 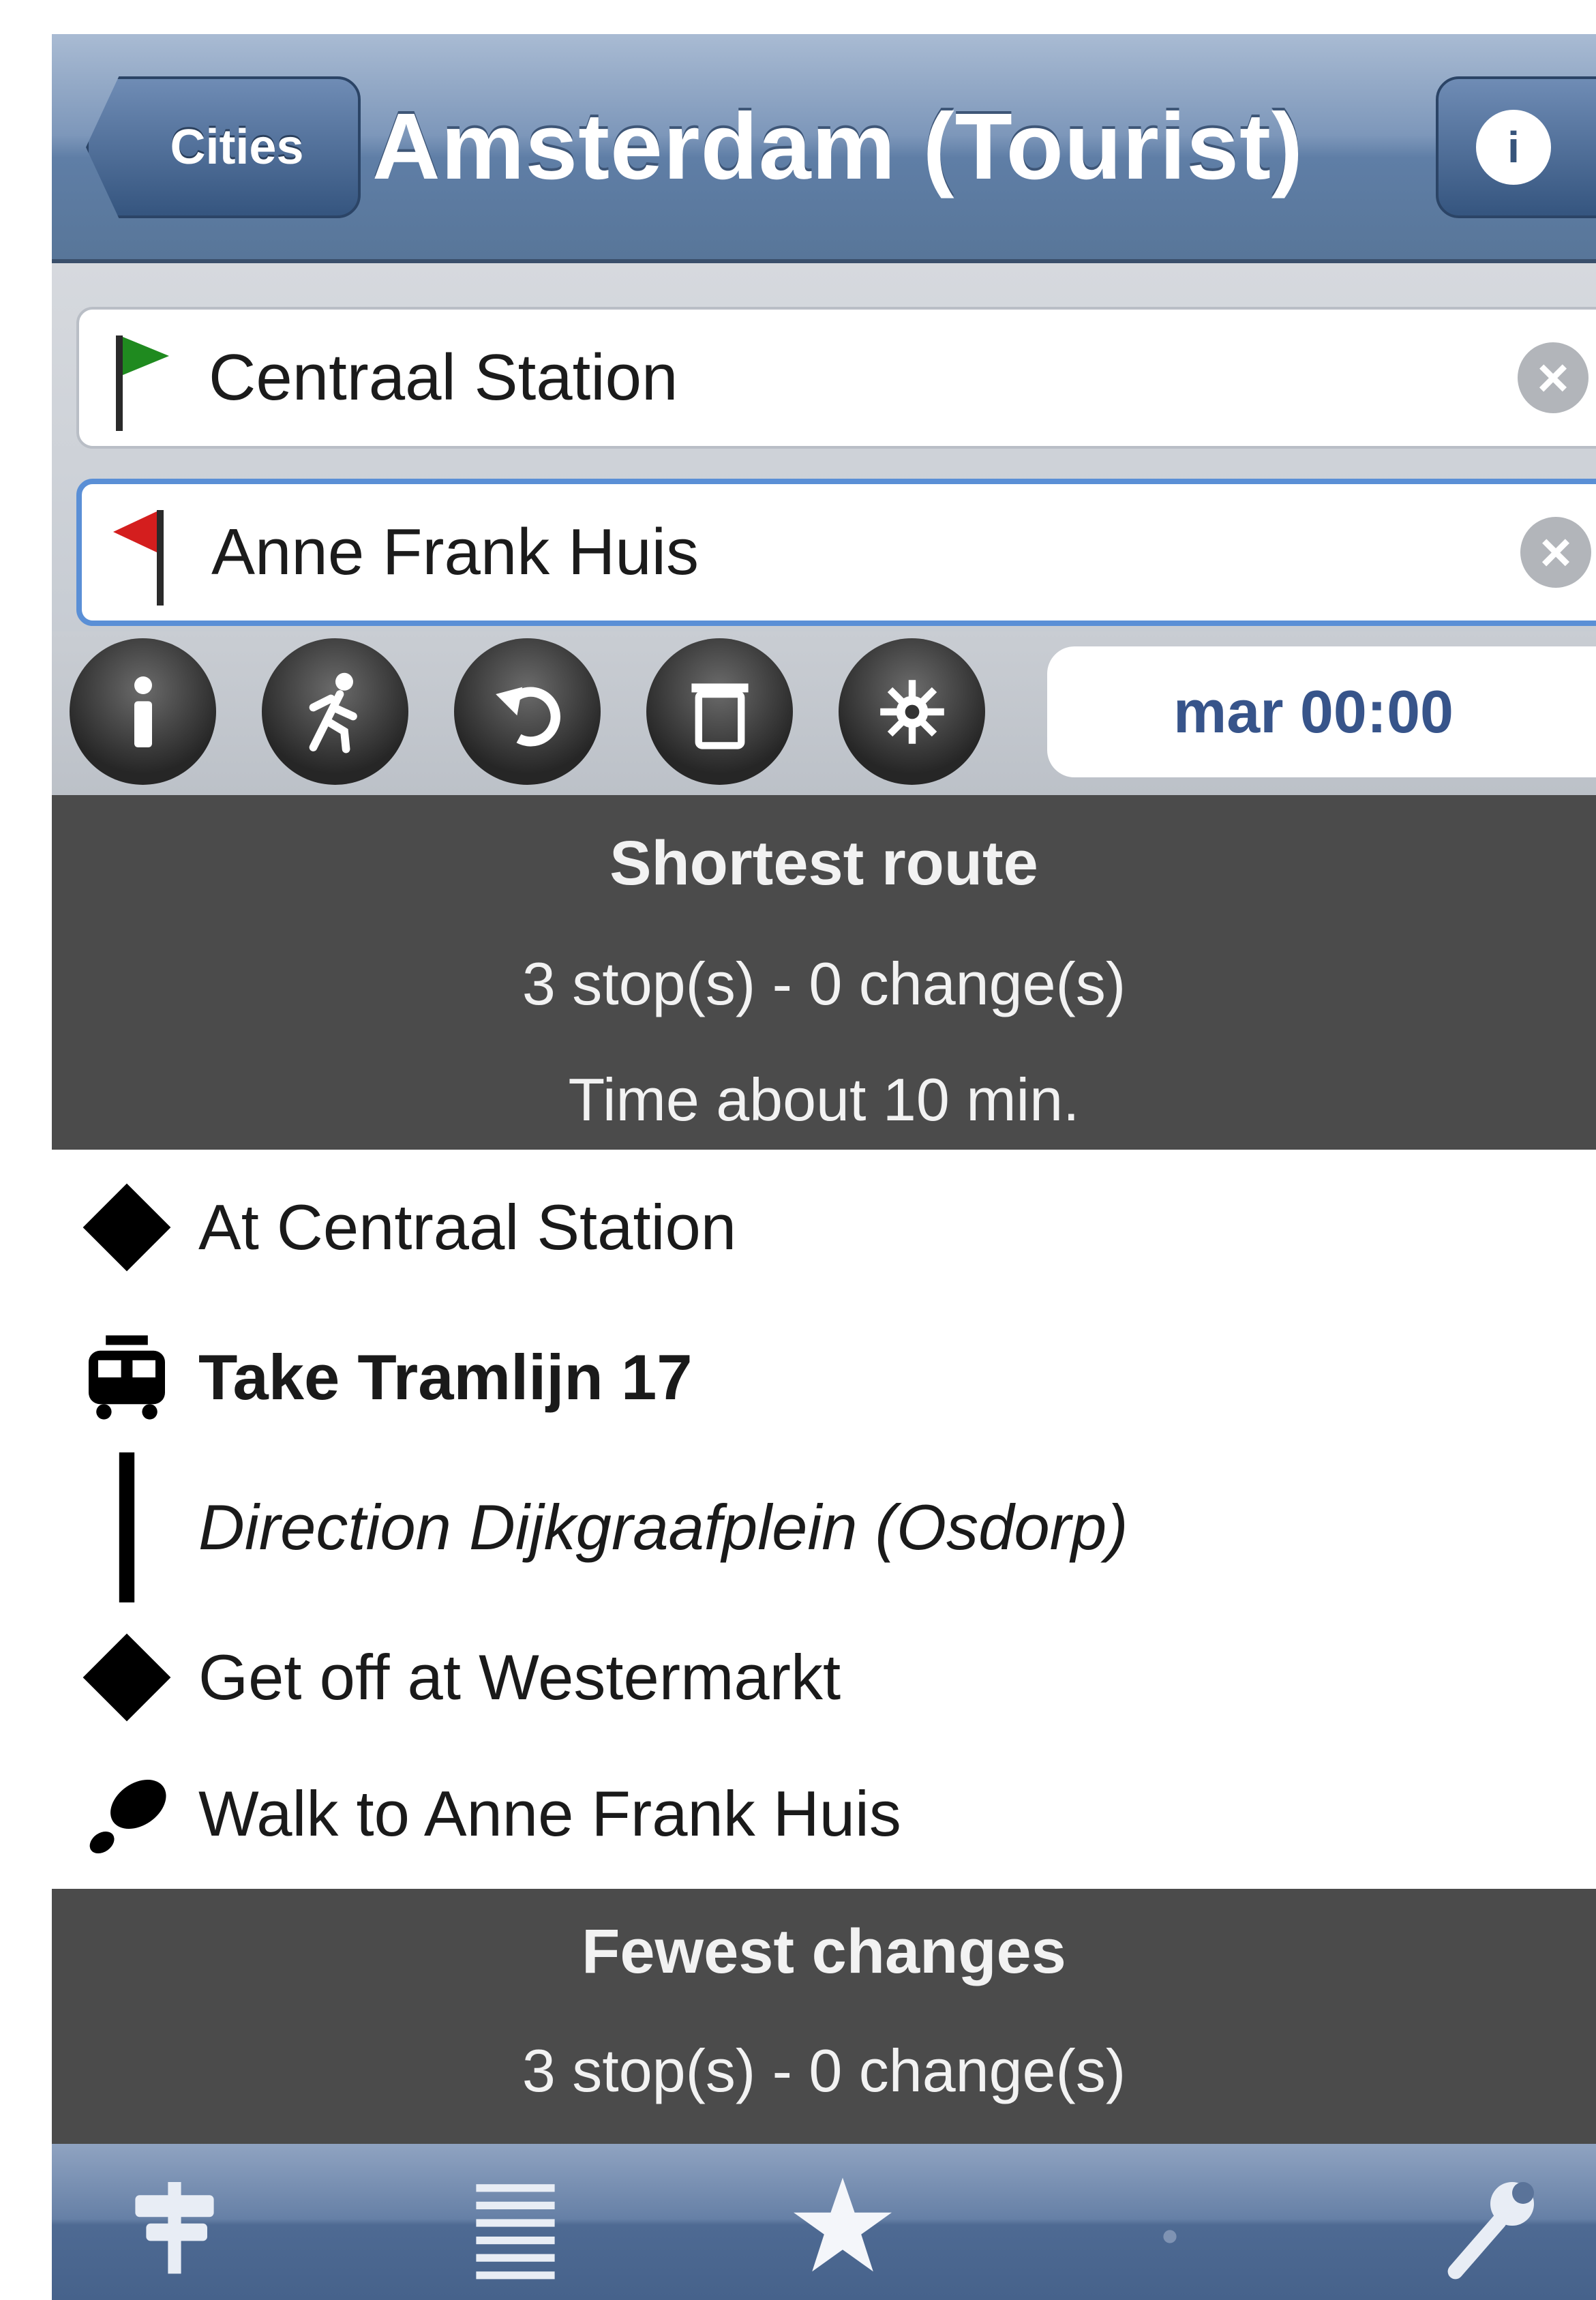 What do you see at coordinates (527, 717) in the screenshot?
I see `return-icon` at bounding box center [527, 717].